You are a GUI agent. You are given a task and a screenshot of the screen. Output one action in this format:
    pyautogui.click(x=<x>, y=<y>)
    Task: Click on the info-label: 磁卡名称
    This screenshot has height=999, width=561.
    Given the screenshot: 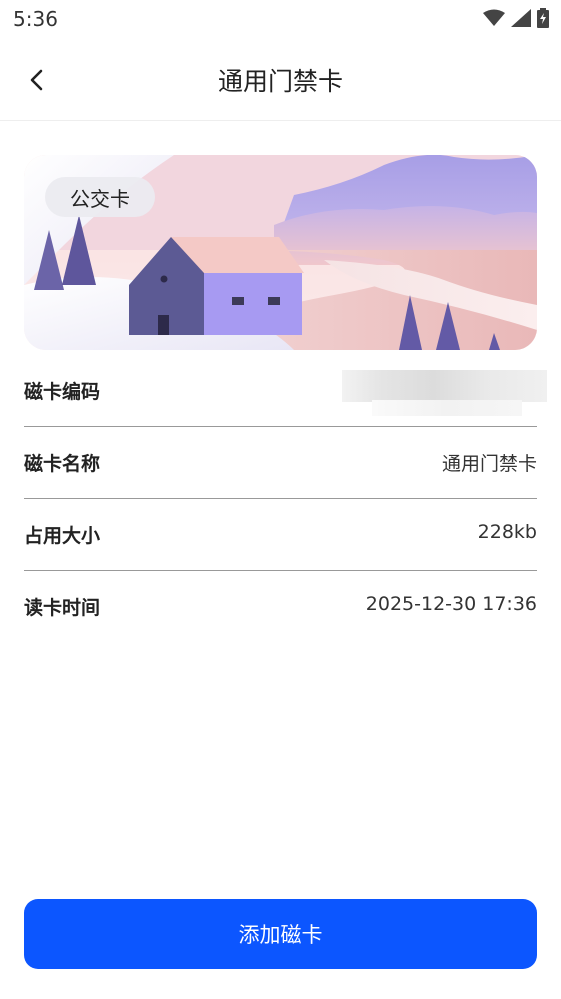 What is the action you would take?
    pyautogui.click(x=62, y=464)
    